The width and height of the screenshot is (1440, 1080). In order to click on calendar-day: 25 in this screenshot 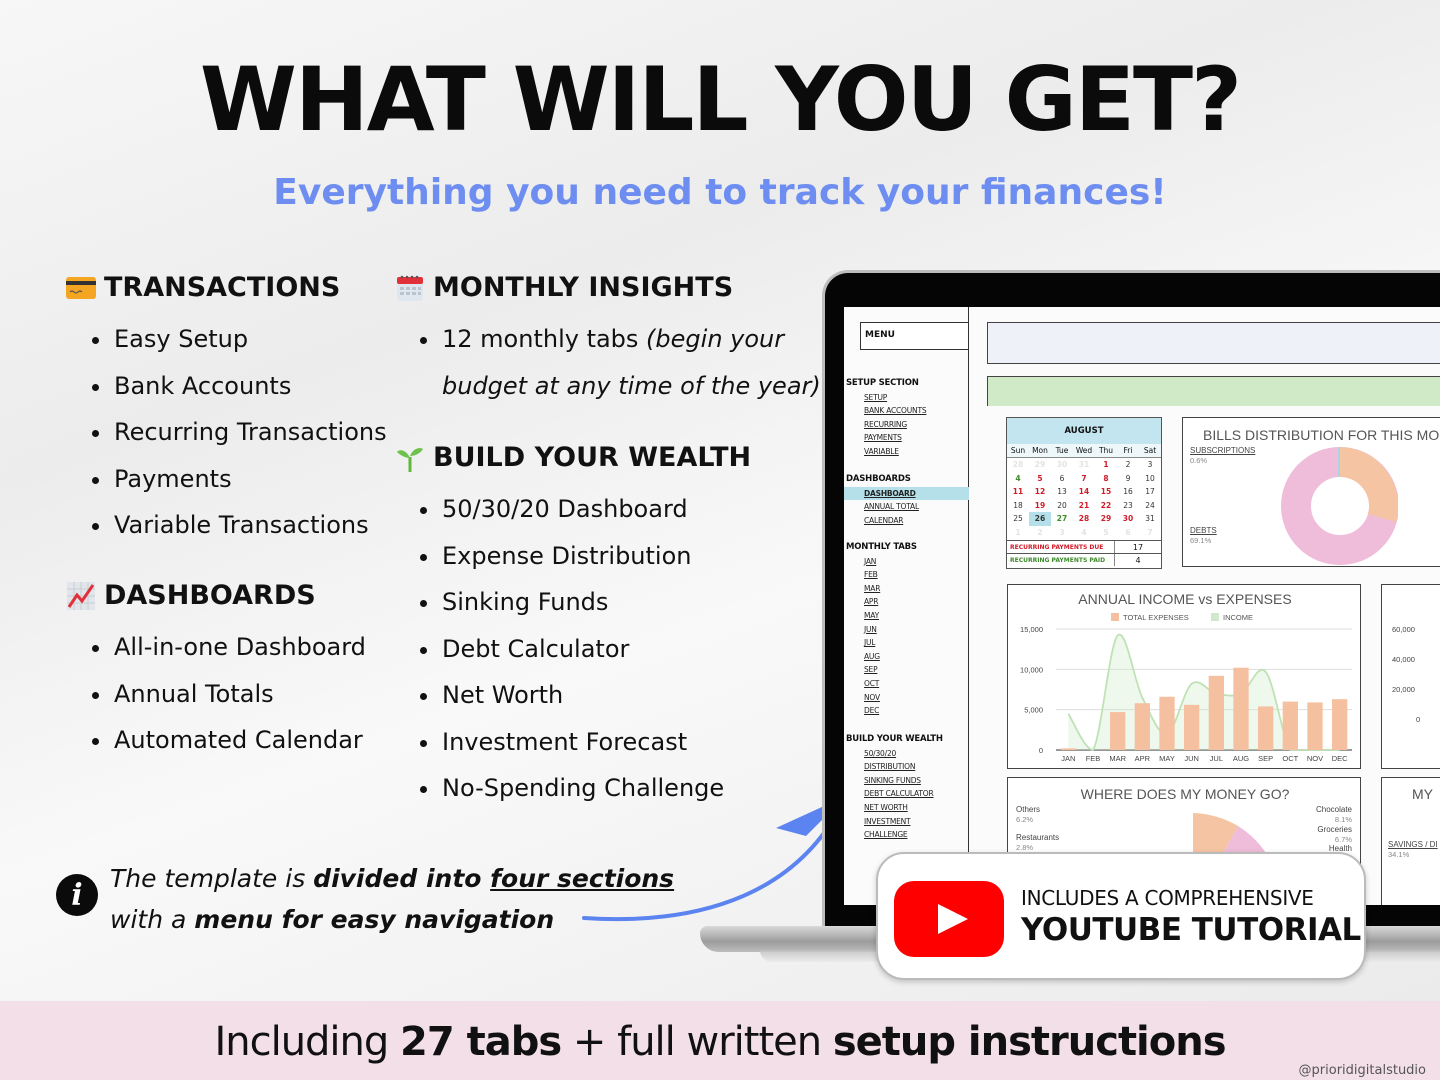, I will do `click(1018, 519)`.